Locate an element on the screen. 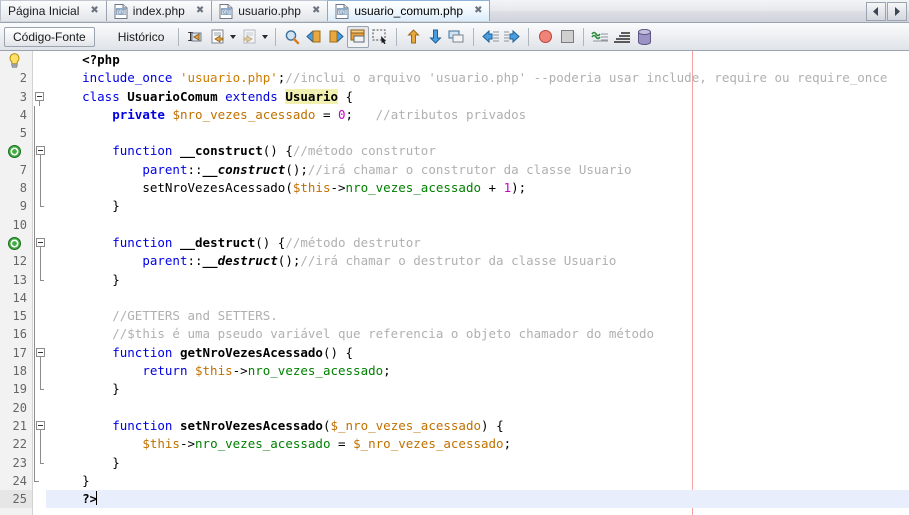 The width and height of the screenshot is (909, 515). tab-scroll-right-button is located at coordinates (897, 11).